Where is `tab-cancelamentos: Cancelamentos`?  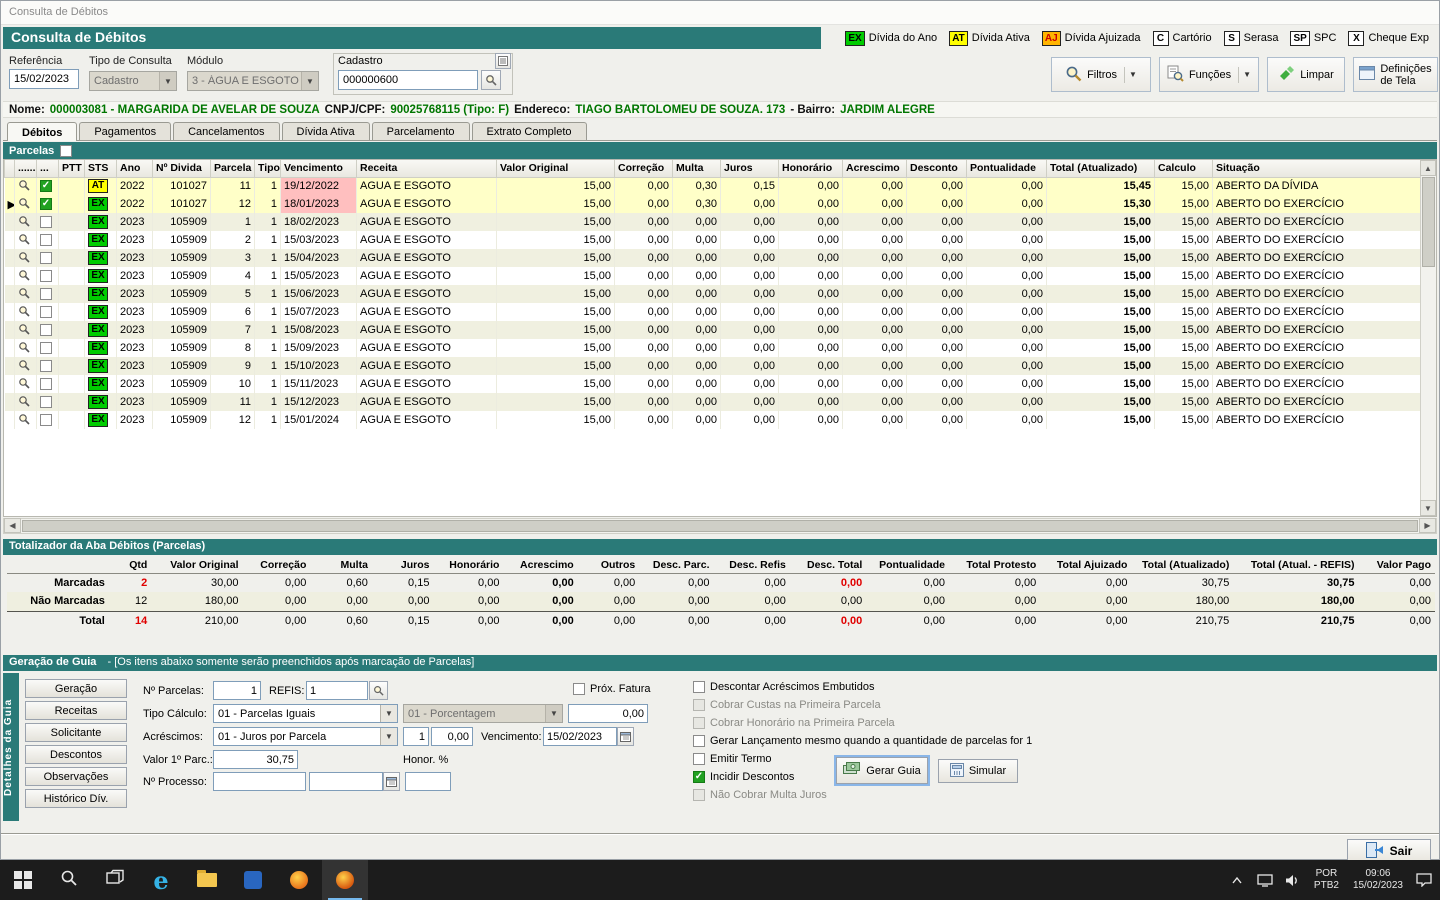 tab-cancelamentos: Cancelamentos is located at coordinates (226, 131).